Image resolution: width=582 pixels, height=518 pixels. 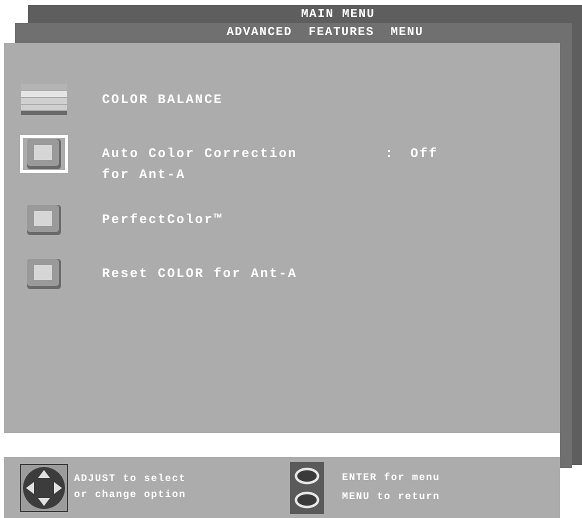 I want to click on direction-pad-icon, so click(x=44, y=488).